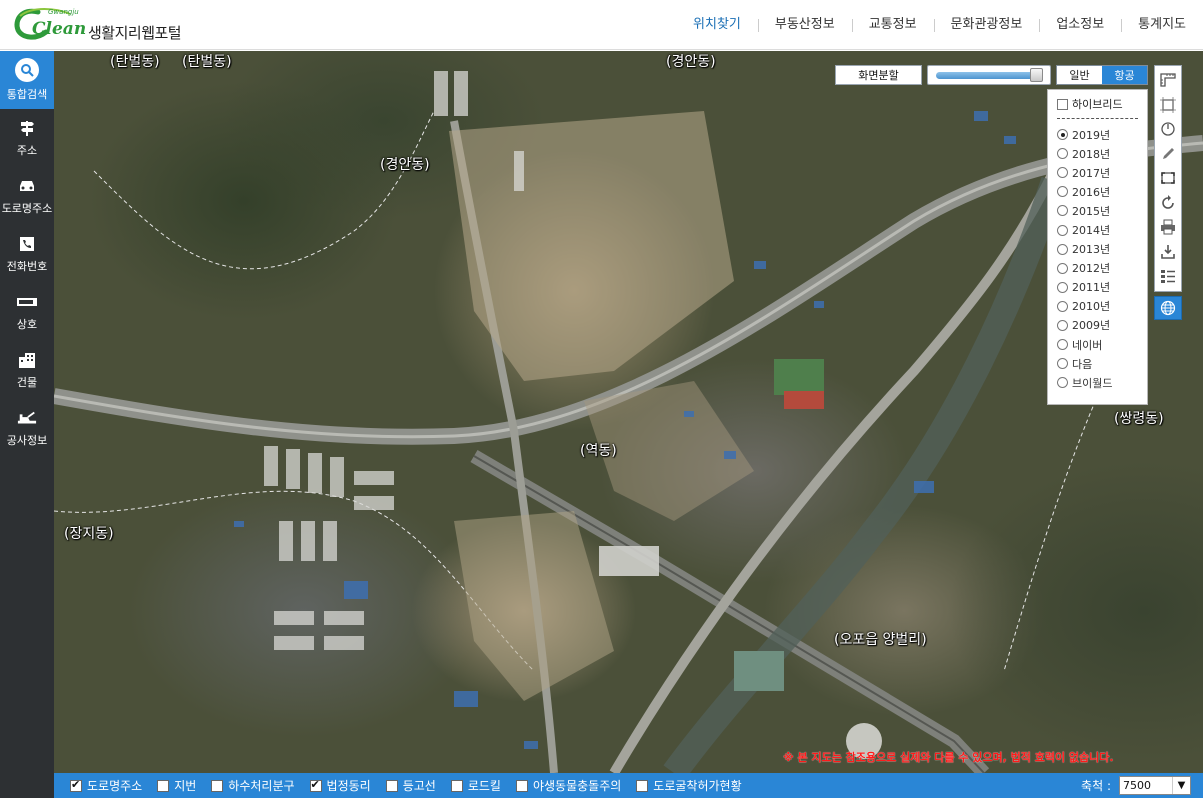  I want to click on scale-select: 7500 ▼, so click(1155, 785).